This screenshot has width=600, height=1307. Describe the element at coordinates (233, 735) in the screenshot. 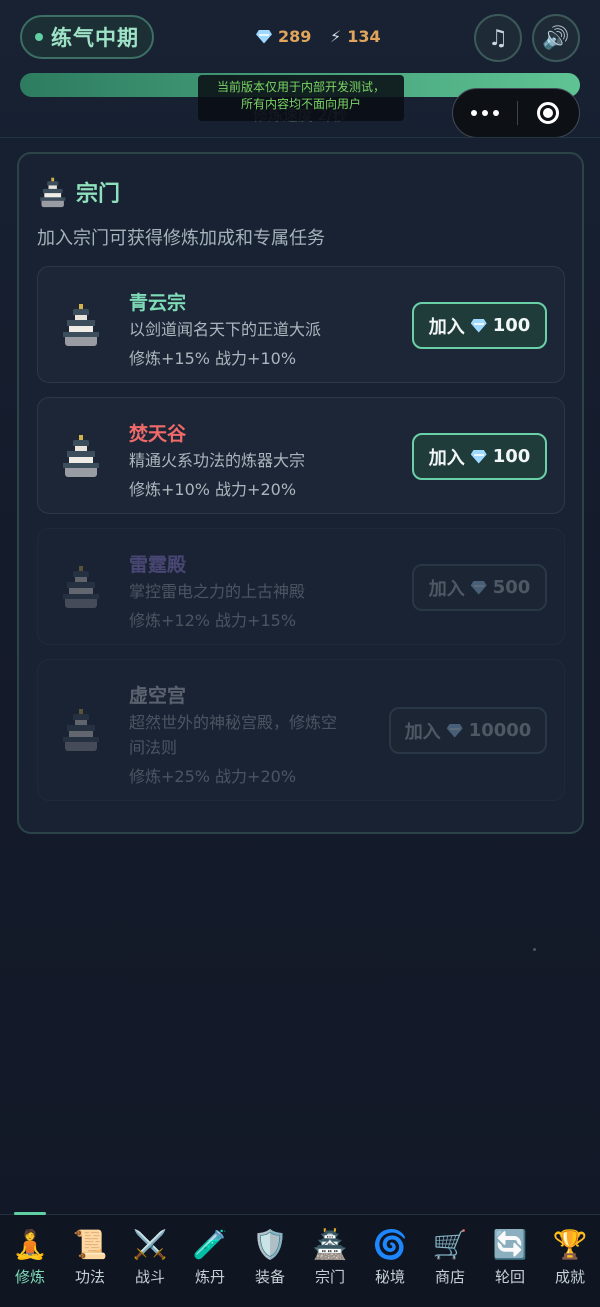

I see `sect-description: 超然世外的神秘宫殿，修炼空 间法则` at that location.